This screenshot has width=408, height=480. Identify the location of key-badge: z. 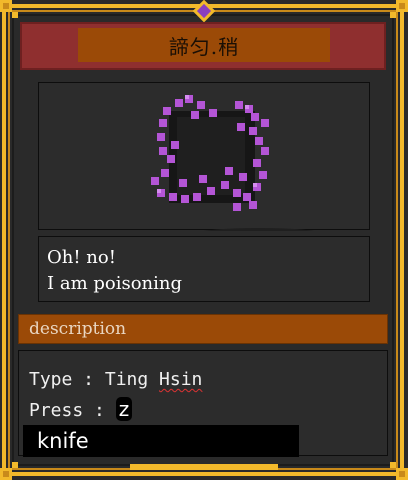
(124, 409).